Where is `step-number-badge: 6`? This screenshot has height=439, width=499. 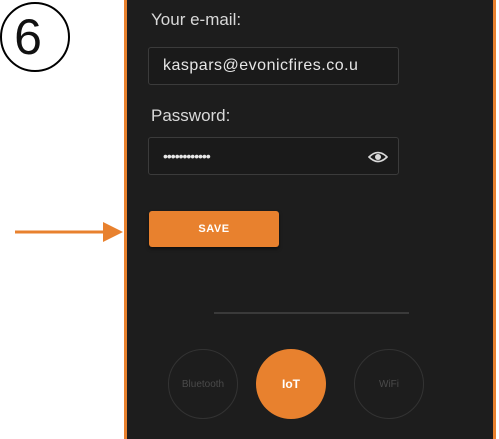
step-number-badge: 6 is located at coordinates (35, 37).